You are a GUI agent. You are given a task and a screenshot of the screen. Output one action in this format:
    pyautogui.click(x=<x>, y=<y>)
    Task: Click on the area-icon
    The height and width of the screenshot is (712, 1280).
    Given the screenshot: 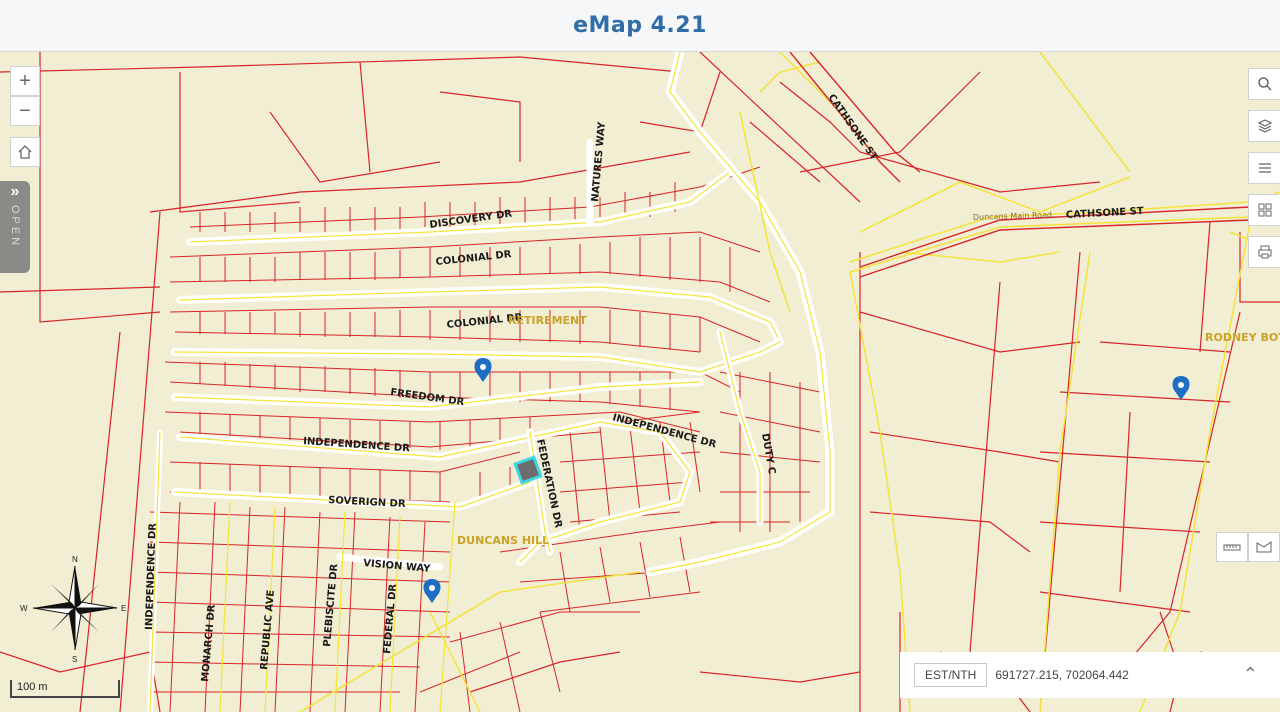 What is the action you would take?
    pyautogui.click(x=1264, y=547)
    